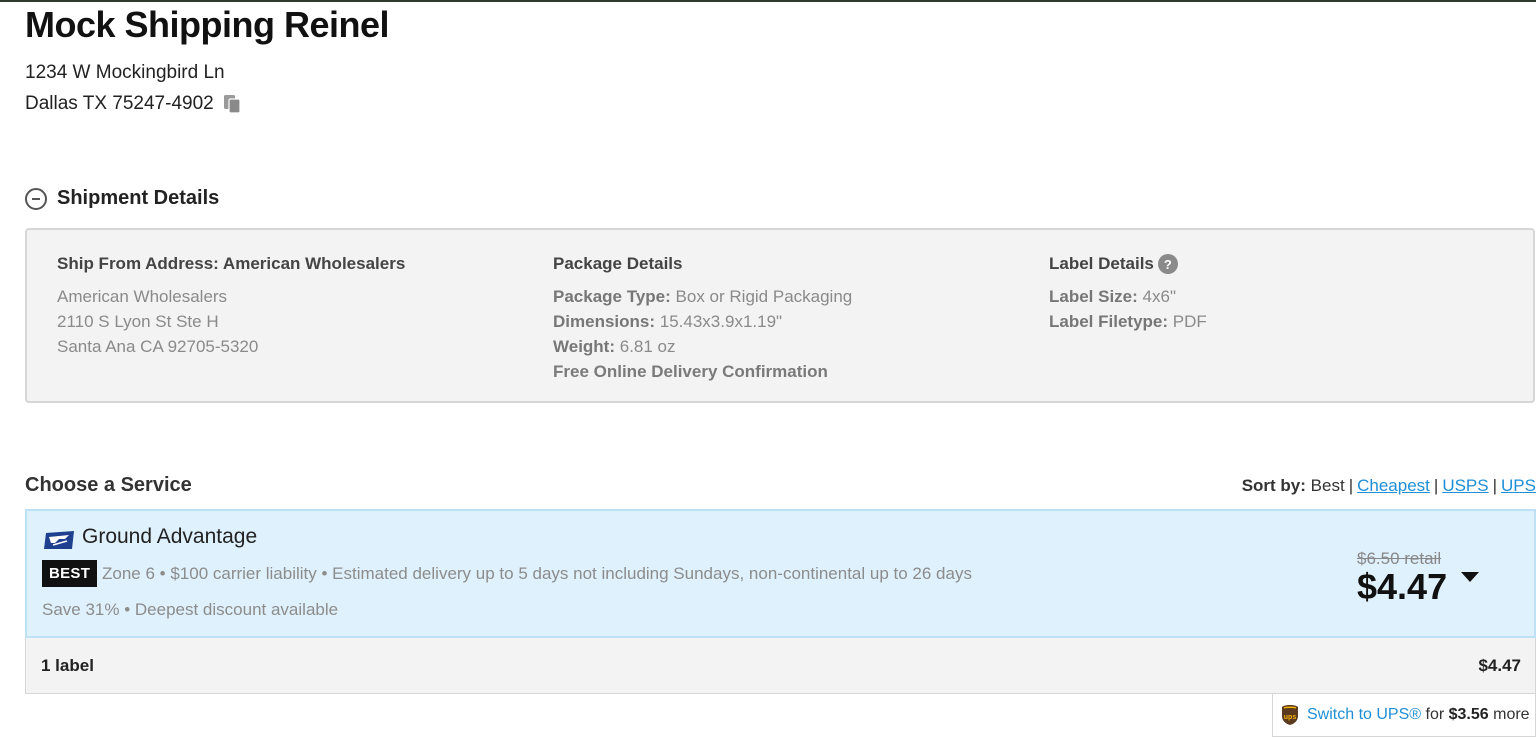 This screenshot has height=737, width=1536. I want to click on label-filetype-label: Label Filetype:, so click(1109, 321).